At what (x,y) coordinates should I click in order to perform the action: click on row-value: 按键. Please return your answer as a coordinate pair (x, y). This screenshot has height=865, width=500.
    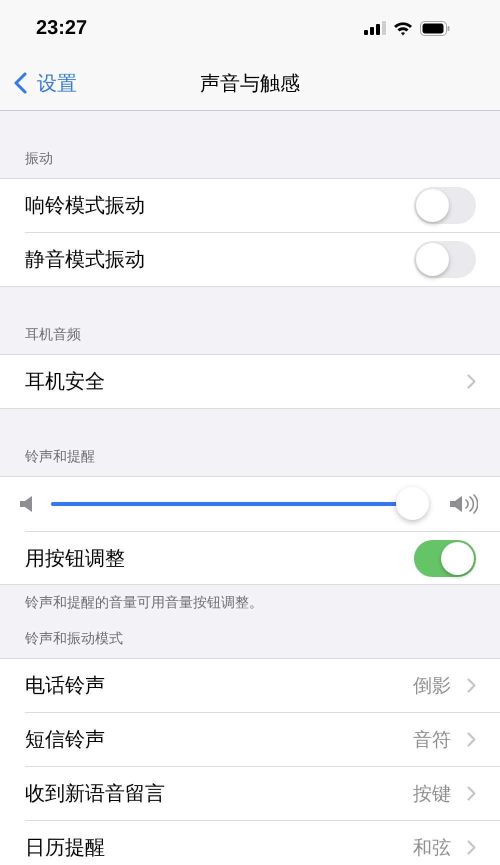
    Looking at the image, I should click on (432, 794).